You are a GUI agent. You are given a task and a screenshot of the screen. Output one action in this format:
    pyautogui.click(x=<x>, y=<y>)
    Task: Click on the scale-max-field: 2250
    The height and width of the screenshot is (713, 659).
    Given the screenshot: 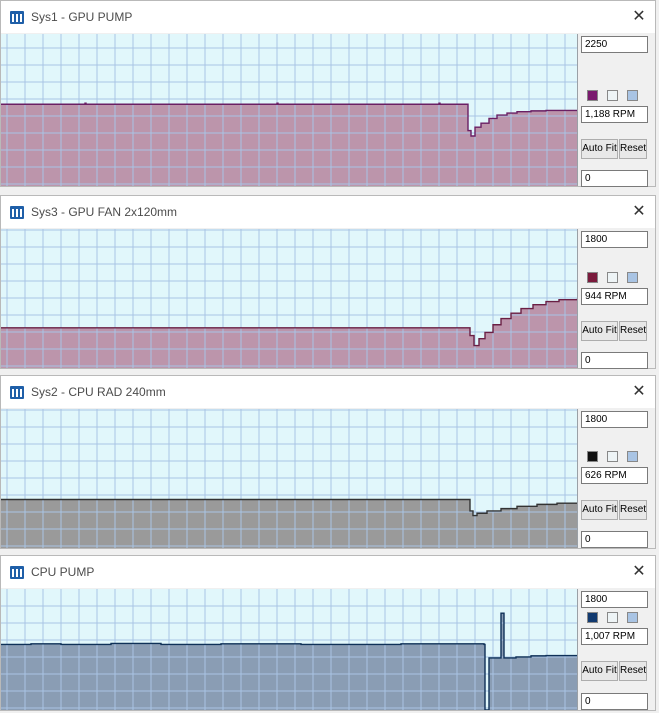 What is the action you would take?
    pyautogui.click(x=614, y=44)
    